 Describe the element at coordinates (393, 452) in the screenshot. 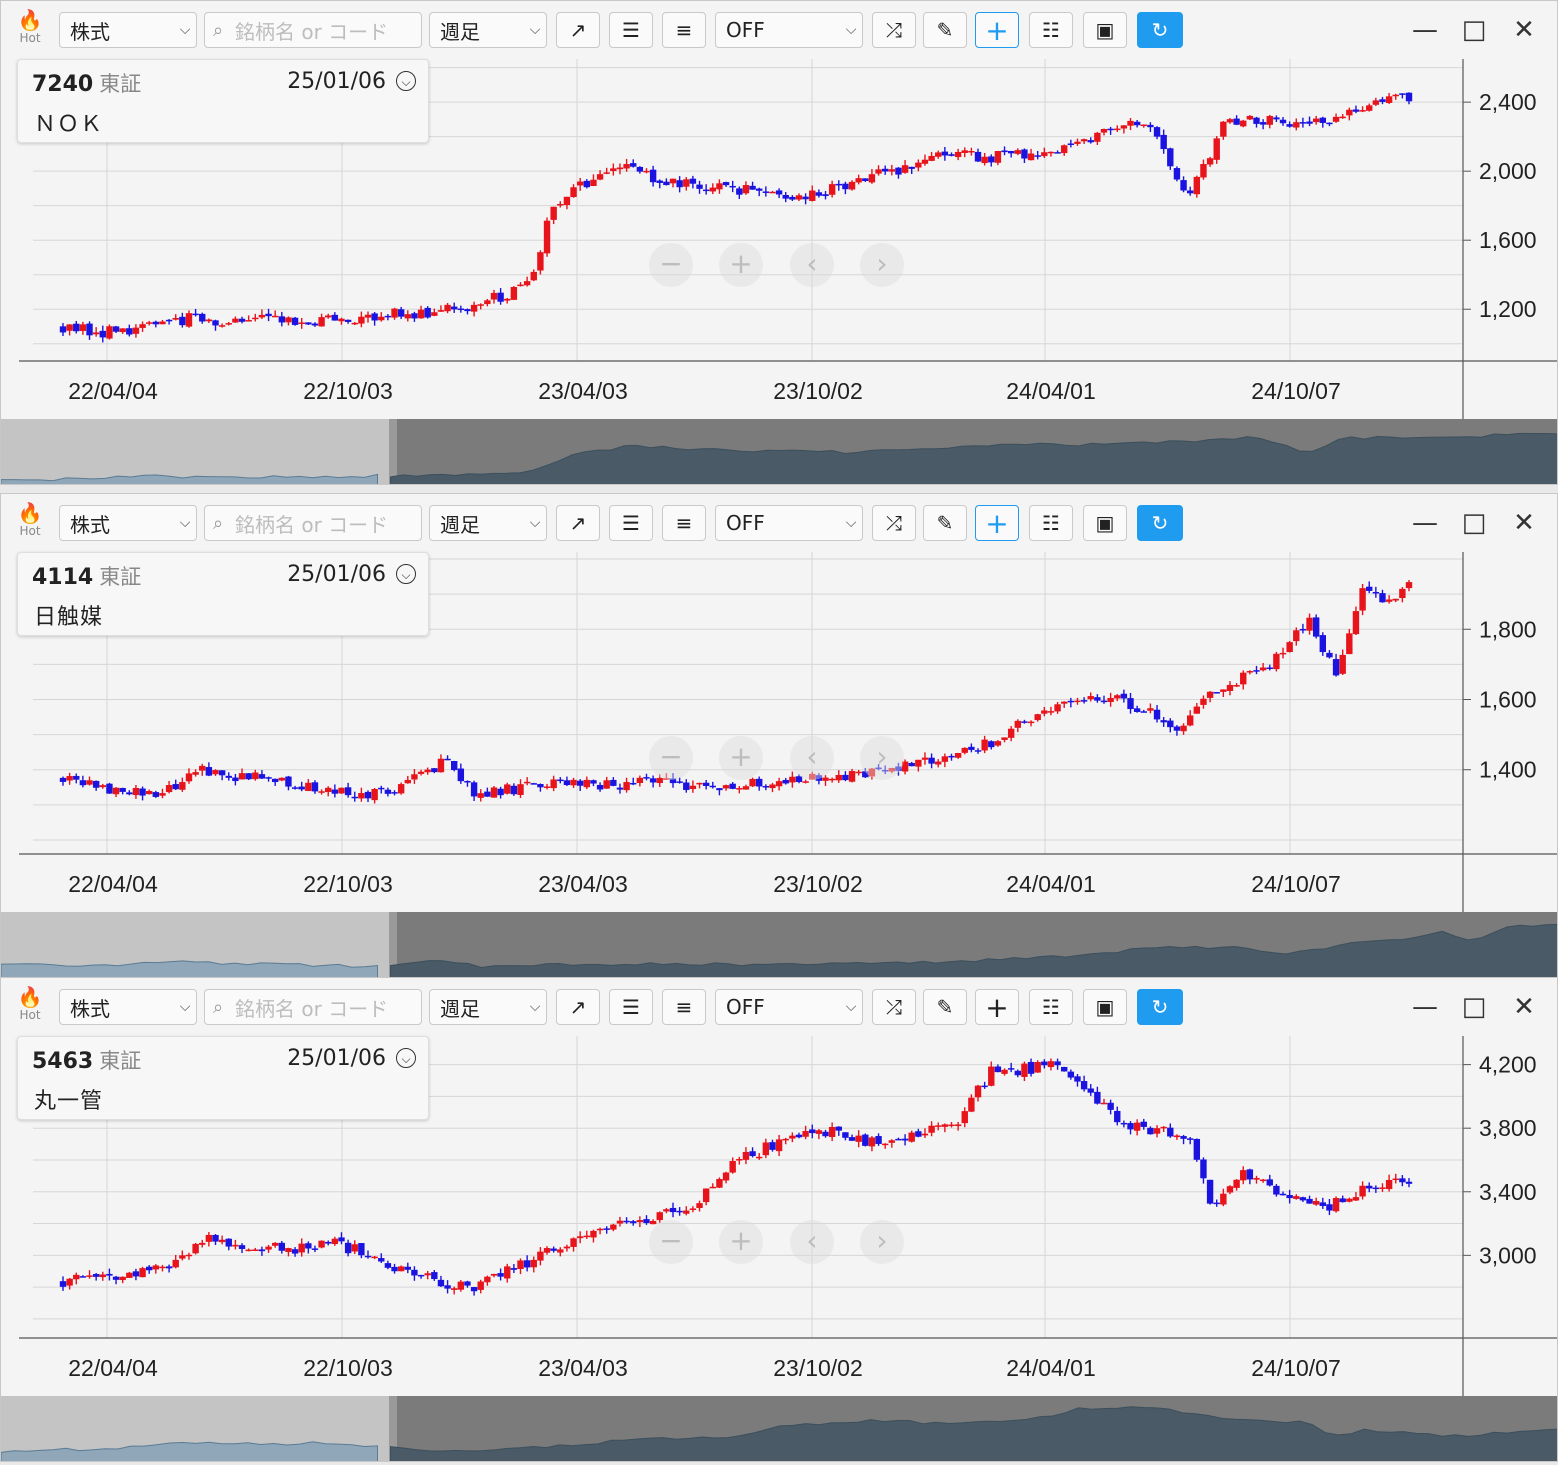

I see `navigator-handle` at that location.